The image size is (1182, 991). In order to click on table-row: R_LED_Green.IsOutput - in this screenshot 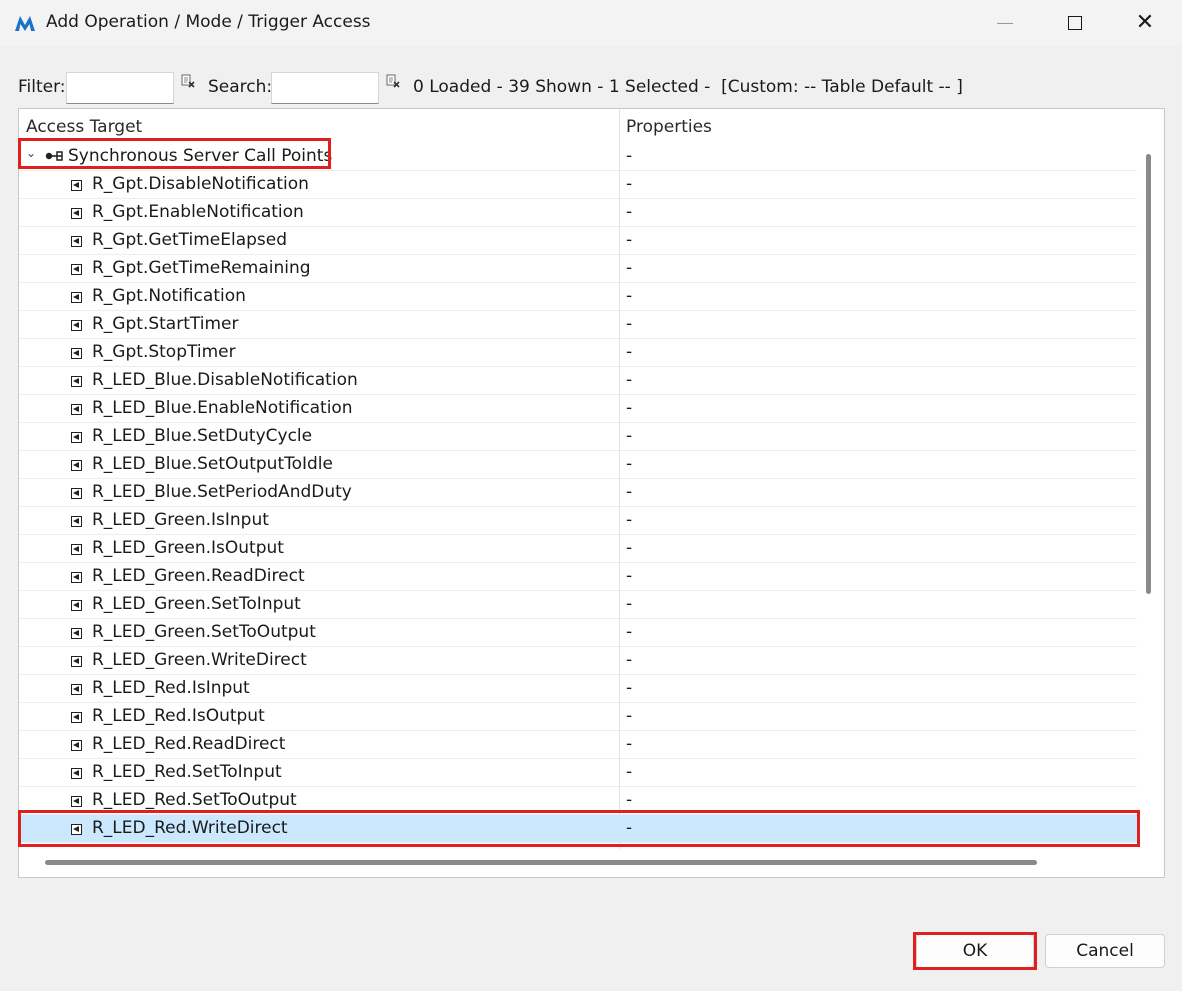, I will do `click(578, 549)`.